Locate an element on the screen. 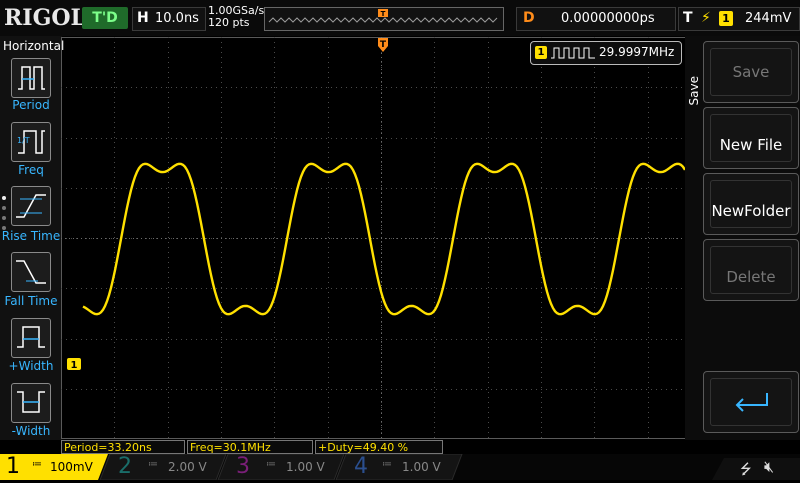  channel-3-coupling-icon: ≔ is located at coordinates (271, 464).